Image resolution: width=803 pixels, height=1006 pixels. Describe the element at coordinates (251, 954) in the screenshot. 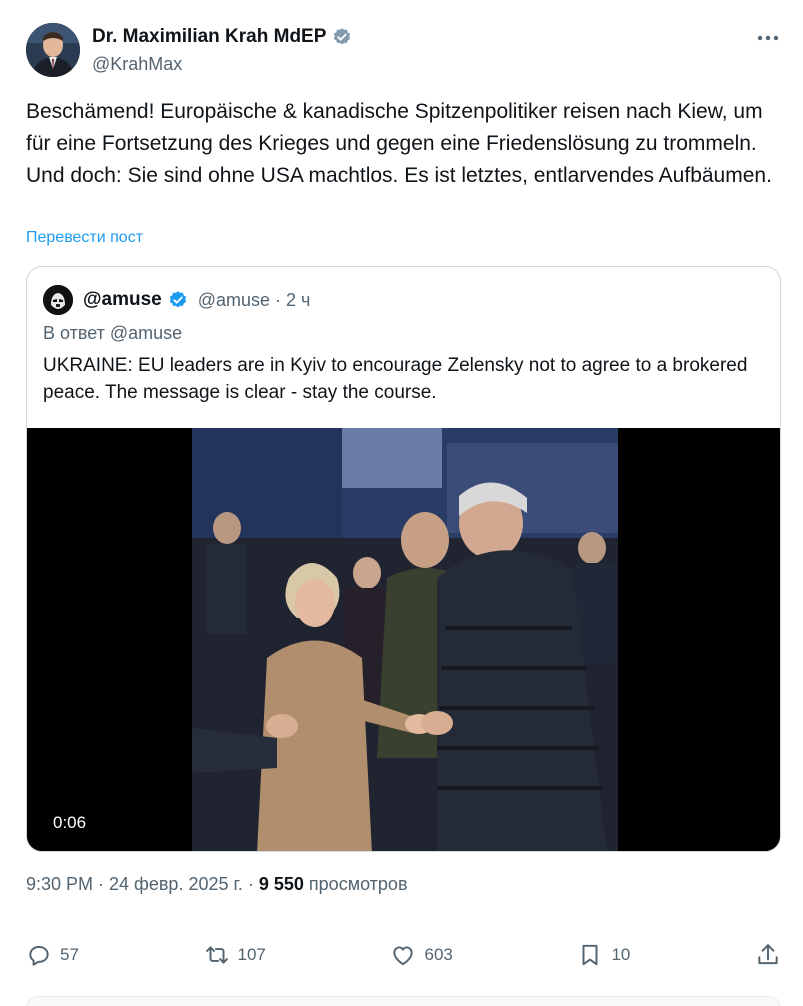

I see `repost-count: 107` at that location.